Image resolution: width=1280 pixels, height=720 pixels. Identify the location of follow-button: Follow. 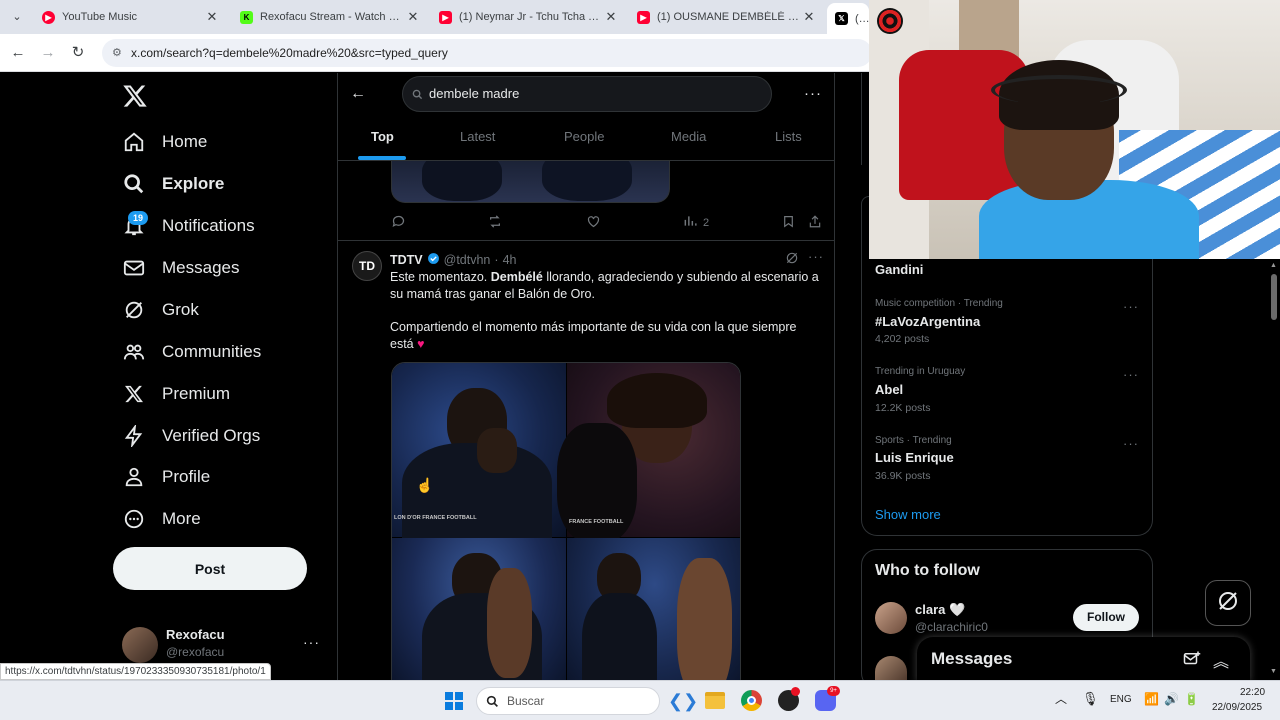
(1106, 617).